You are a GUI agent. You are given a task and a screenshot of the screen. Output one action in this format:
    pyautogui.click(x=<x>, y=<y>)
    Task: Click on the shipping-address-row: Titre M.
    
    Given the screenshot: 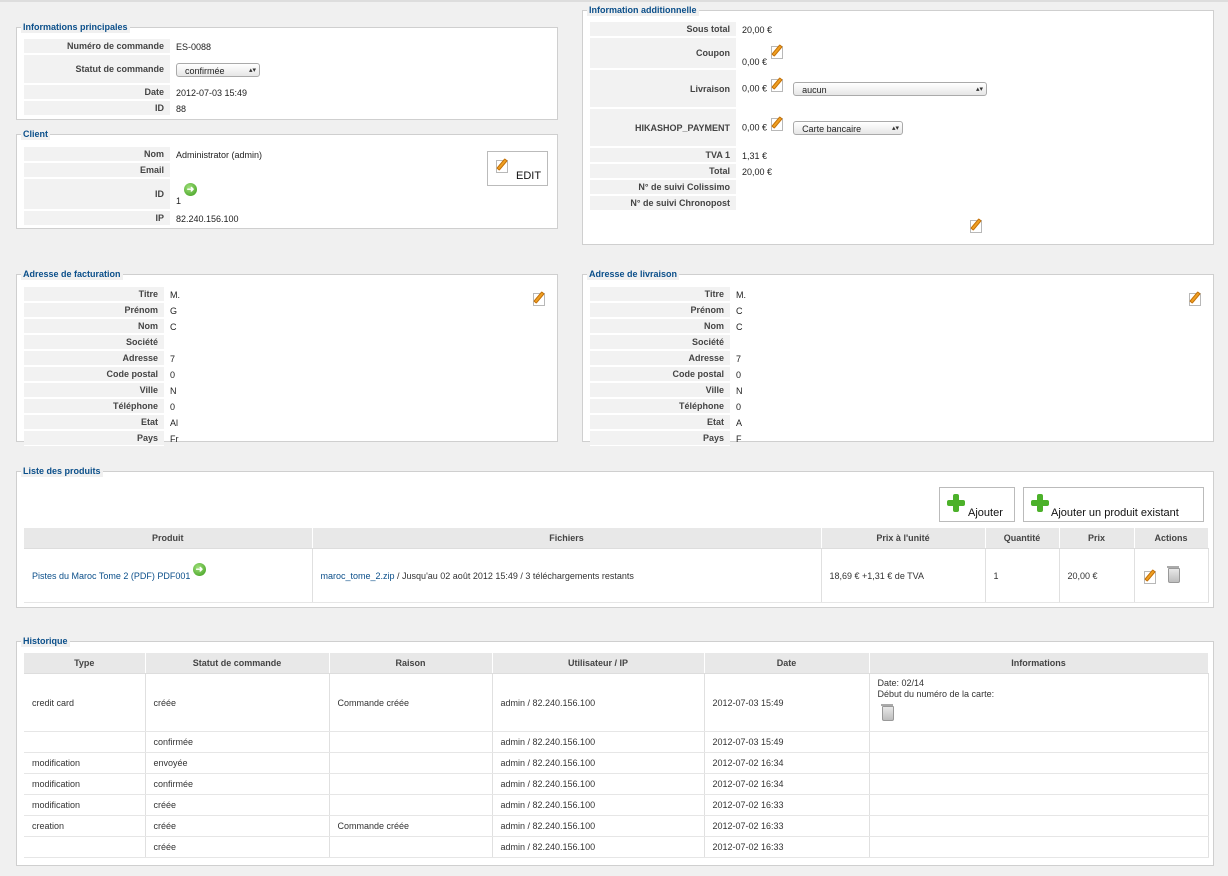 What is the action you would take?
    pyautogui.click(x=673, y=294)
    